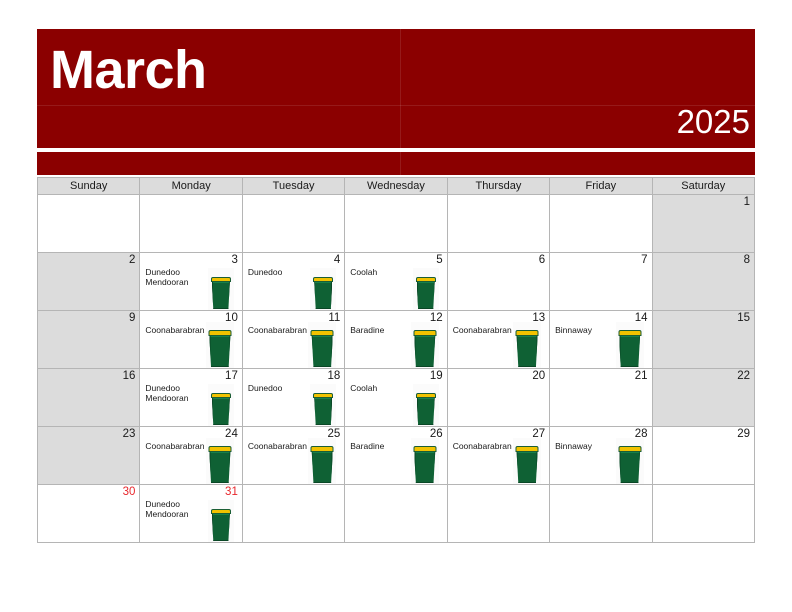 Image resolution: width=792 pixels, height=612 pixels. What do you see at coordinates (293, 339) in the screenshot?
I see `calendar-day-cell: 11 Coonabarabran` at bounding box center [293, 339].